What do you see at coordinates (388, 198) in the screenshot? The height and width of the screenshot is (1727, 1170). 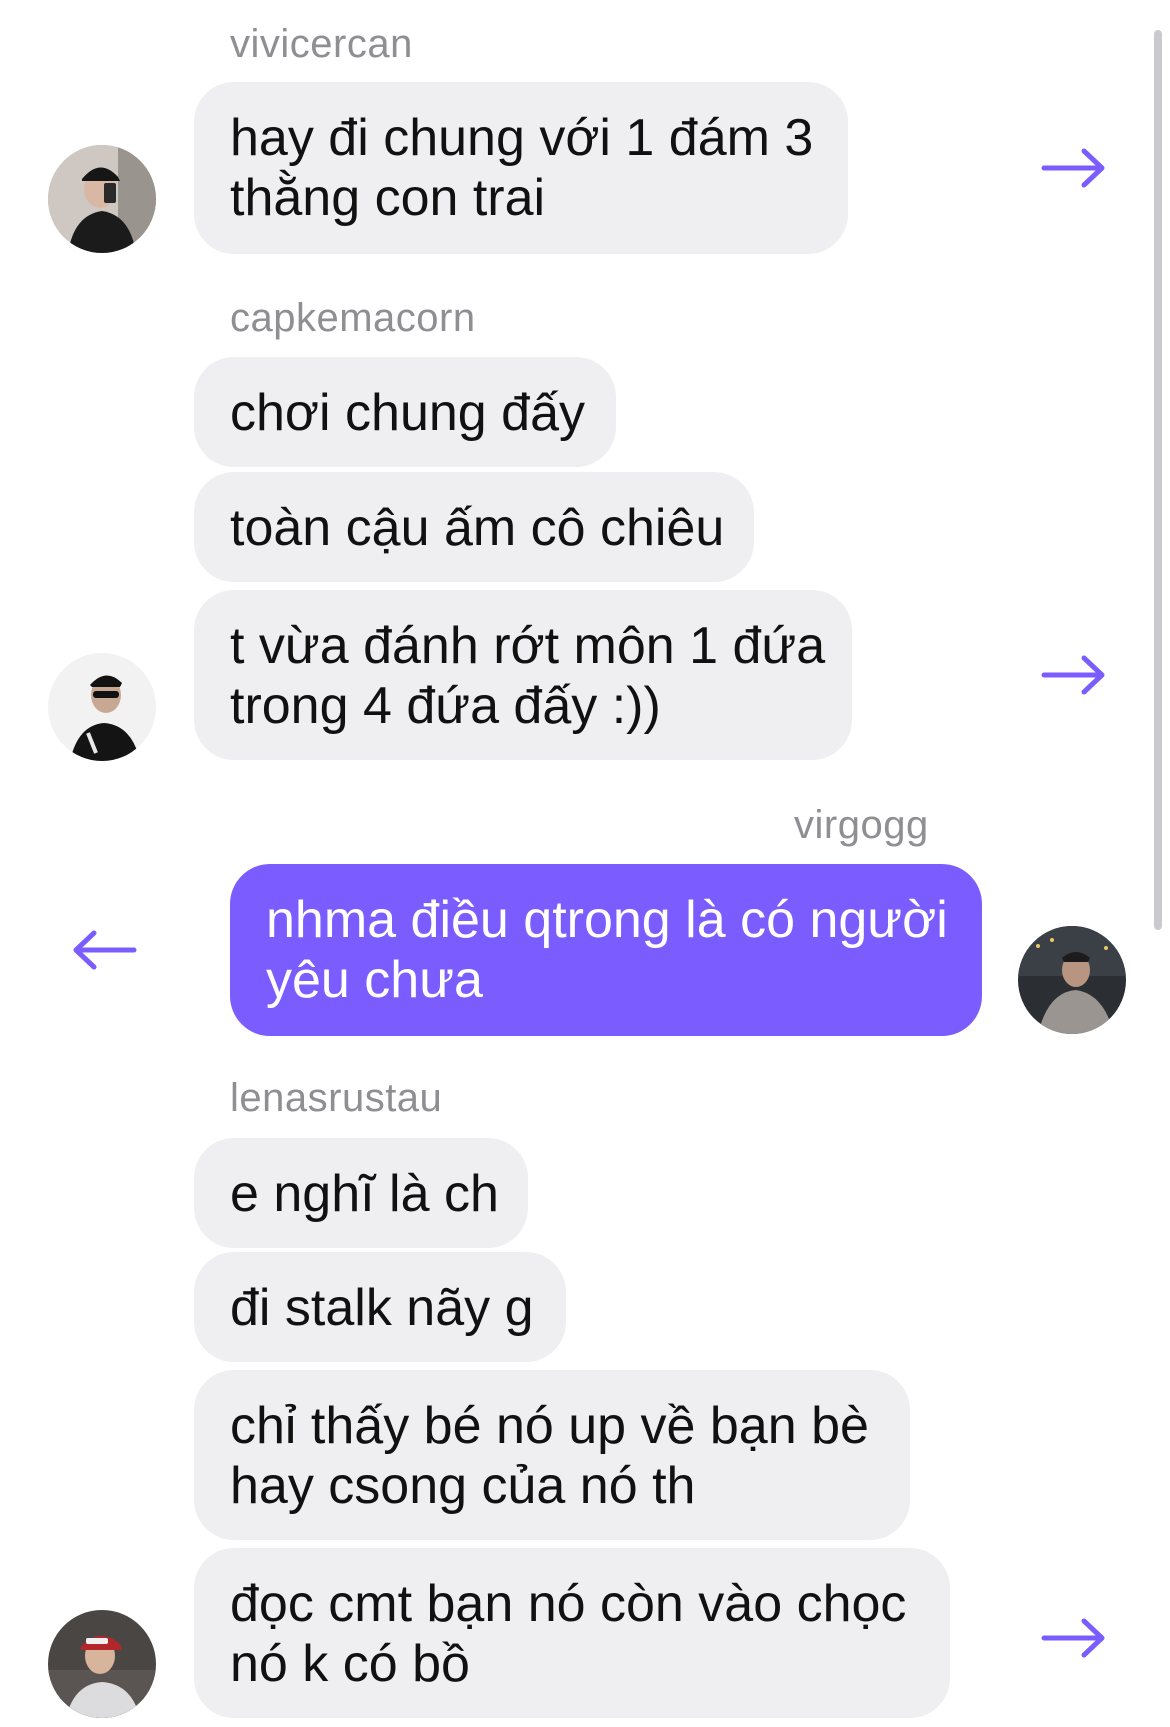 I see `message-line: thằng con trai` at bounding box center [388, 198].